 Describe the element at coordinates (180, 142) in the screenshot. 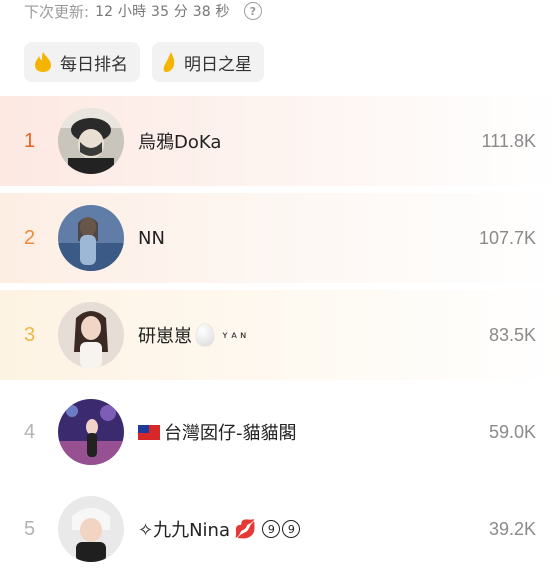

I see `streamer-name: 烏鴉DoKa` at that location.